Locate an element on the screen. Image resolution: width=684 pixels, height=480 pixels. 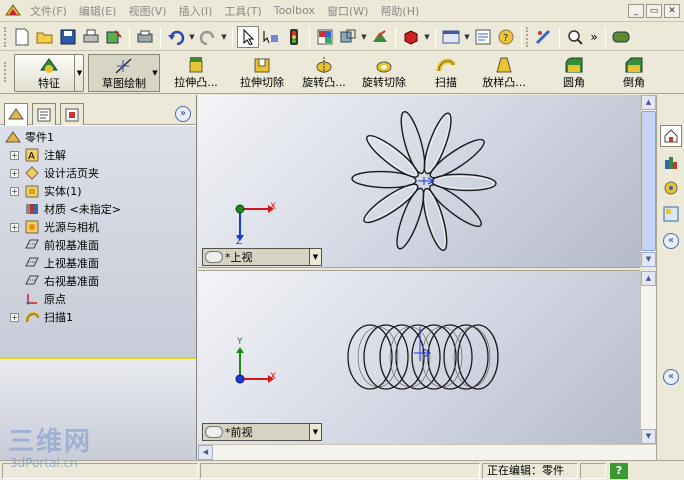
menu-help: 帮助(H) is located at coordinates (399, 11).